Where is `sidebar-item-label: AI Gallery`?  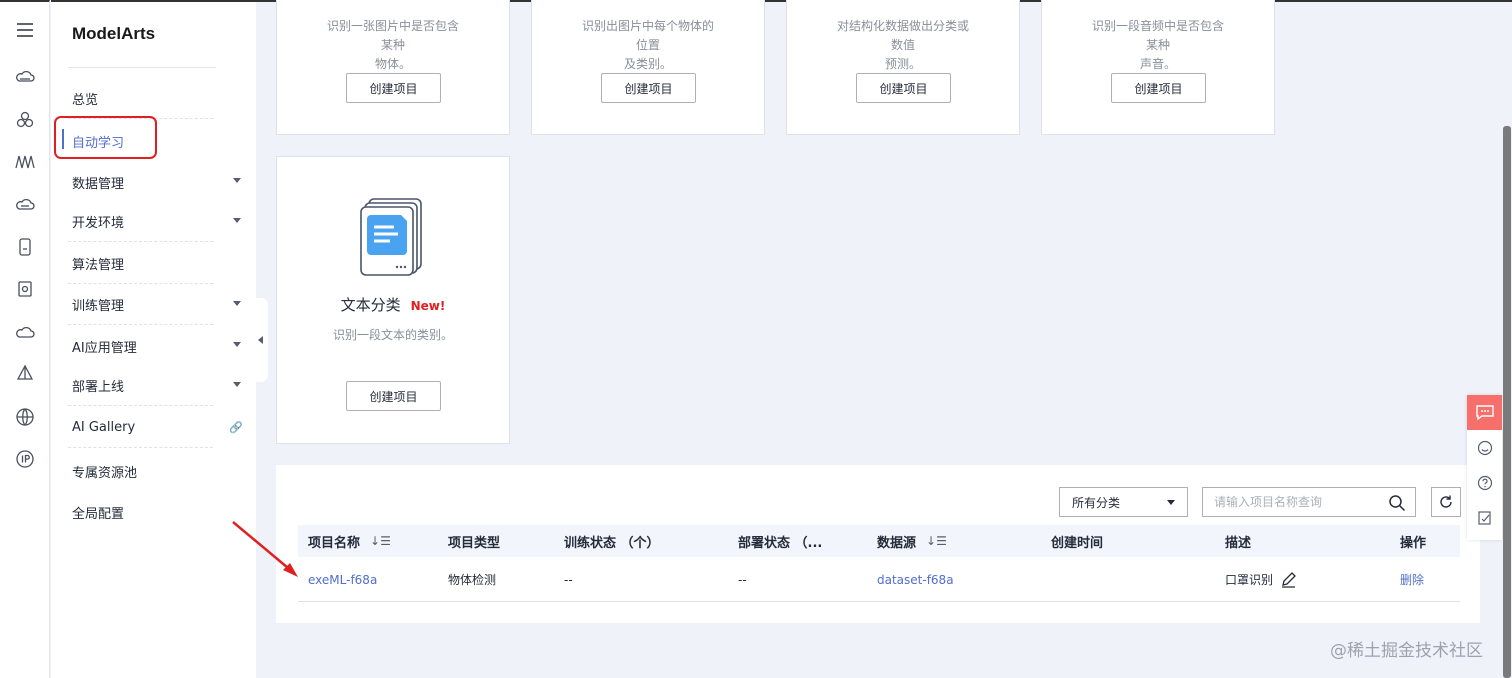 sidebar-item-label: AI Gallery is located at coordinates (104, 427).